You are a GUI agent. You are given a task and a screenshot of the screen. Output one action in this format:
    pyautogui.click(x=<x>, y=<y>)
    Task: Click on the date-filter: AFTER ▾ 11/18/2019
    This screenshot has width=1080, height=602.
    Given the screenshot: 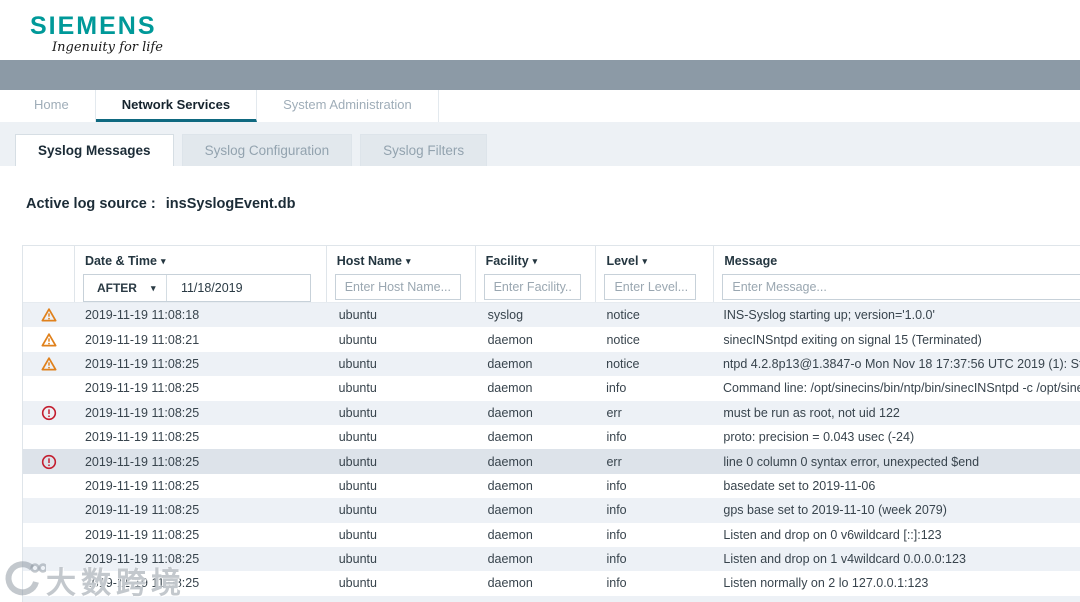 What is the action you would take?
    pyautogui.click(x=196, y=288)
    